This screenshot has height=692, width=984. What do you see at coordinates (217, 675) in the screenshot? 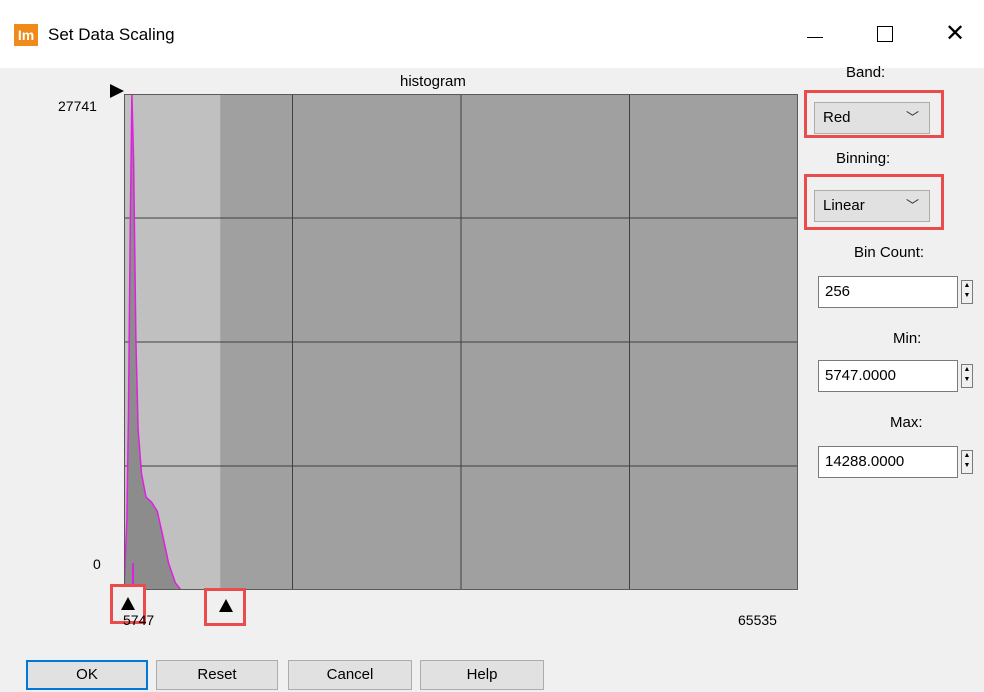
I see `reset-button: Reset` at bounding box center [217, 675].